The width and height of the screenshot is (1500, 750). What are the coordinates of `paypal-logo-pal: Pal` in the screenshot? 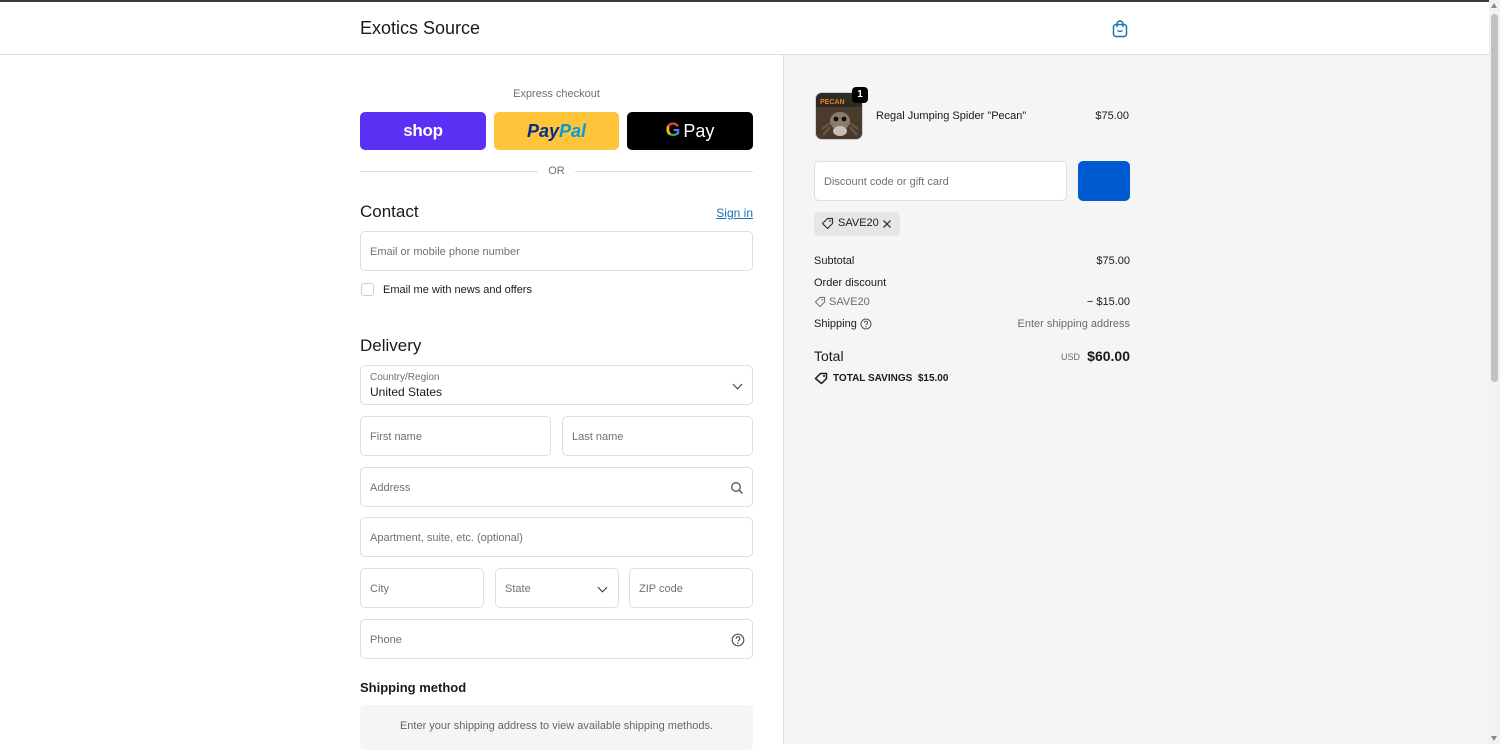 It's located at (573, 130).